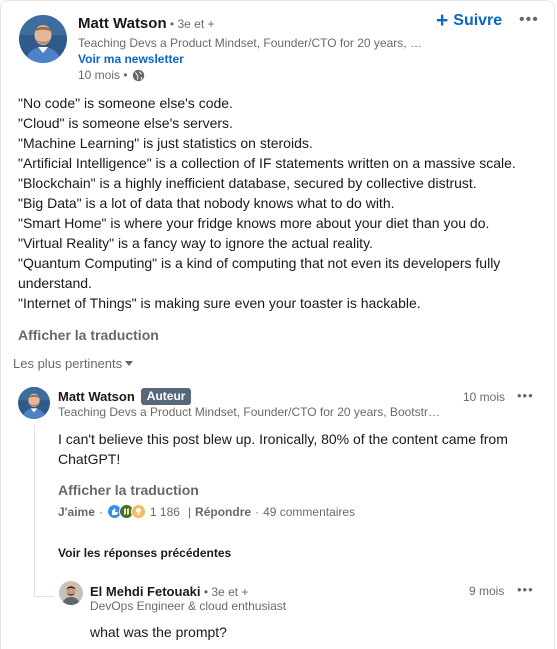 This screenshot has height=649, width=557. Describe the element at coordinates (484, 397) in the screenshot. I see `comment-time: 10 mois` at that location.